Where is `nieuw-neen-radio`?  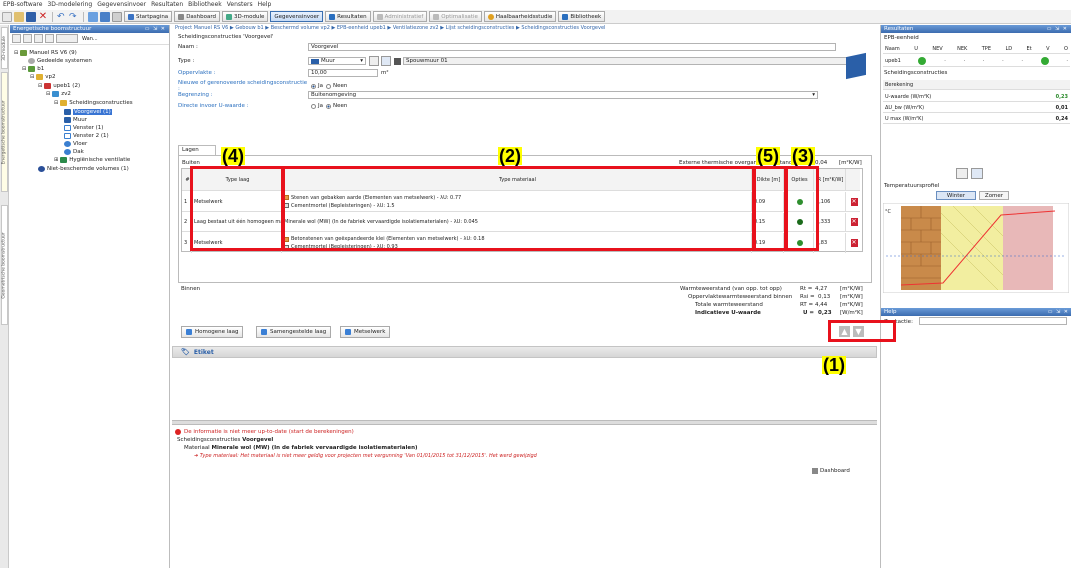 nieuw-neen-radio is located at coordinates (328, 86).